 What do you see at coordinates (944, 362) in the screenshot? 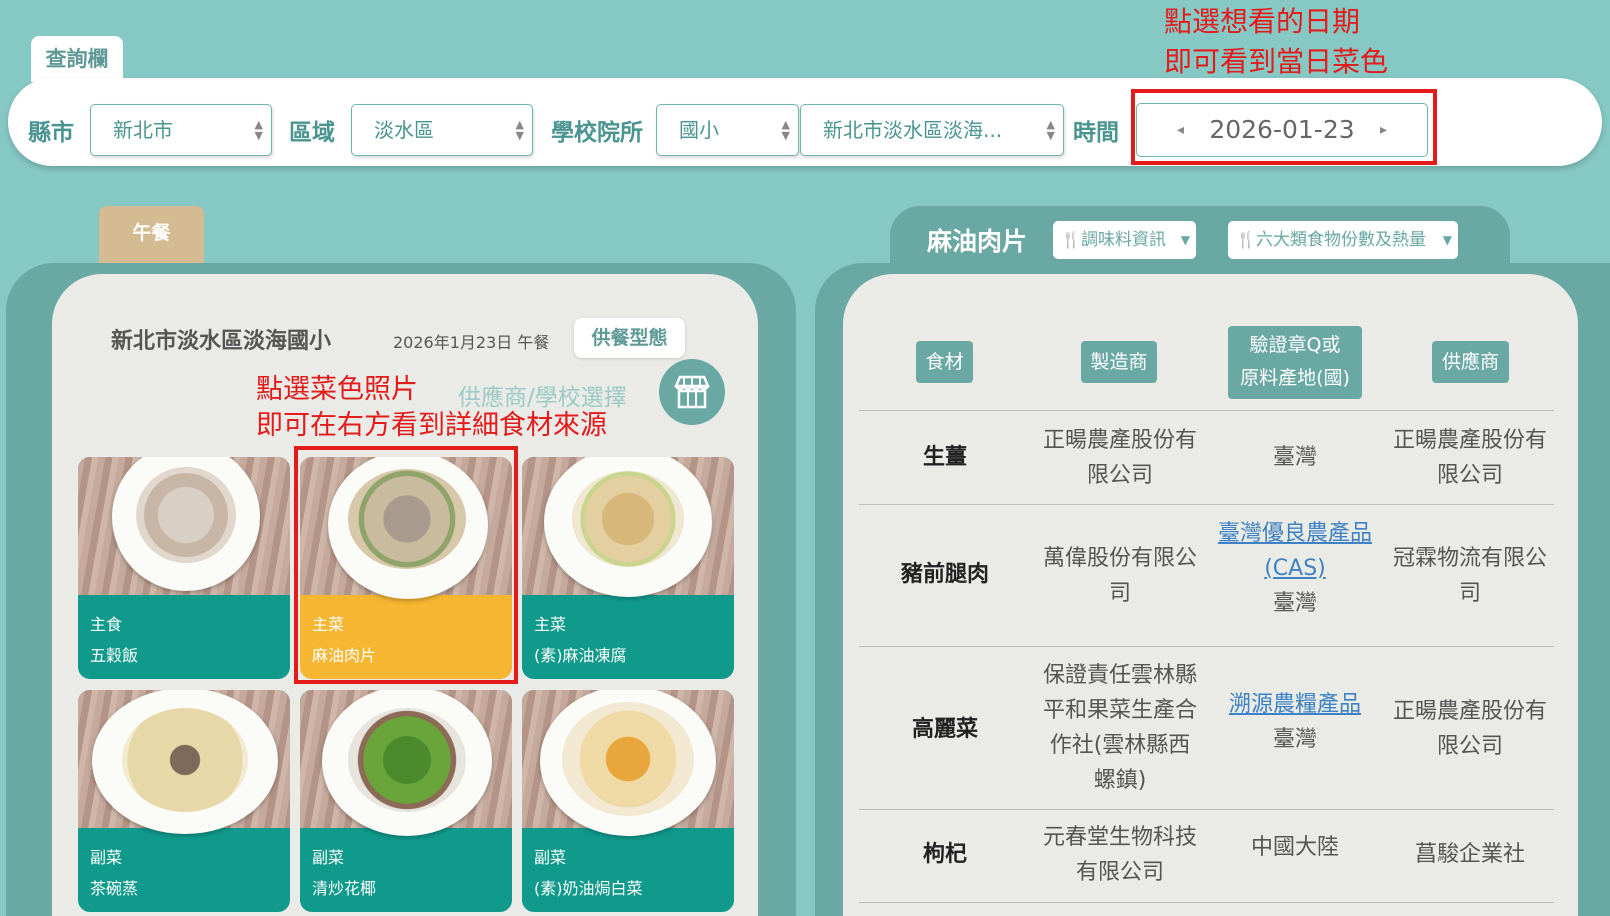
I see `header-ingredient: 食材` at bounding box center [944, 362].